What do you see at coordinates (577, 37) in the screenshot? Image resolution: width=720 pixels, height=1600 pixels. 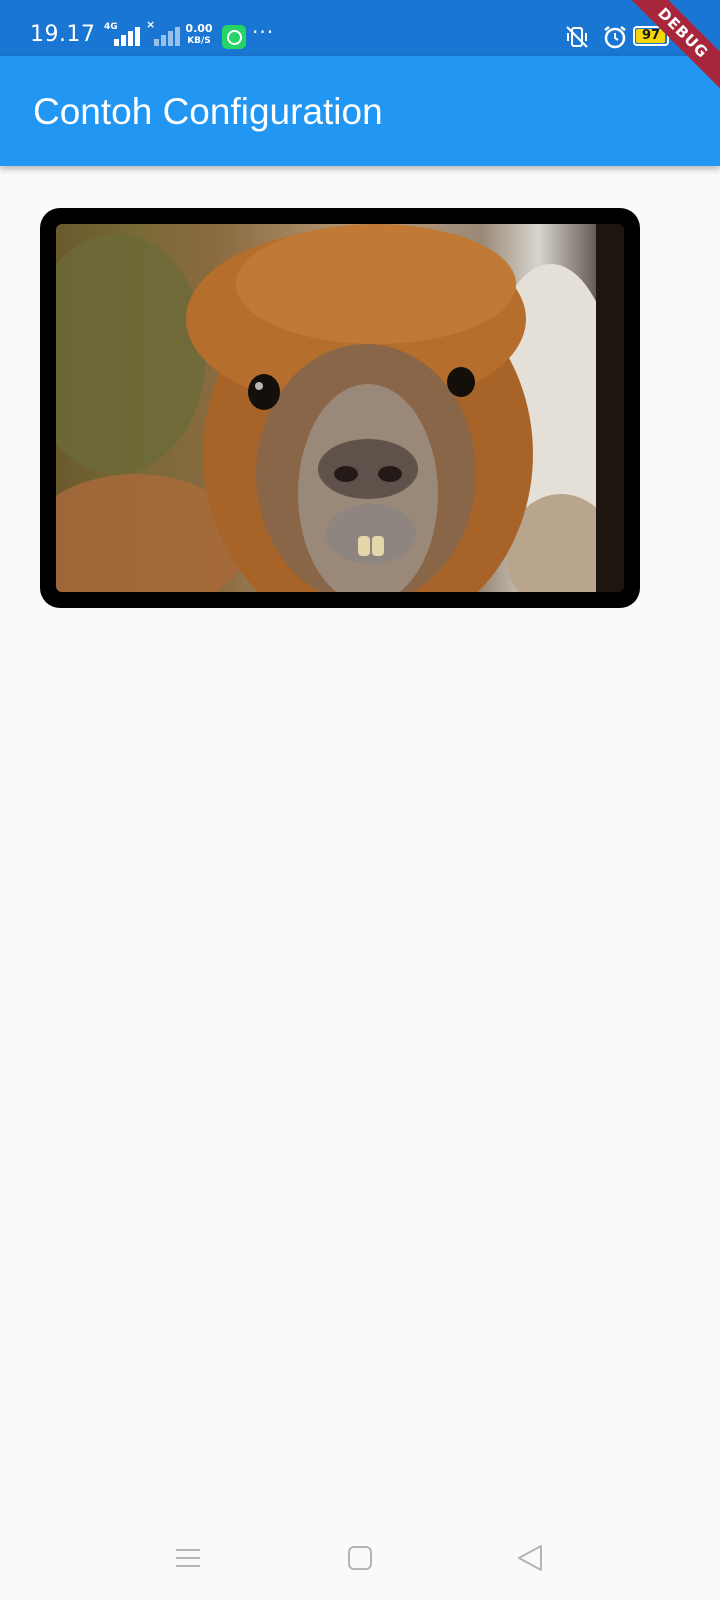 I see `vibrate-mode-icon` at bounding box center [577, 37].